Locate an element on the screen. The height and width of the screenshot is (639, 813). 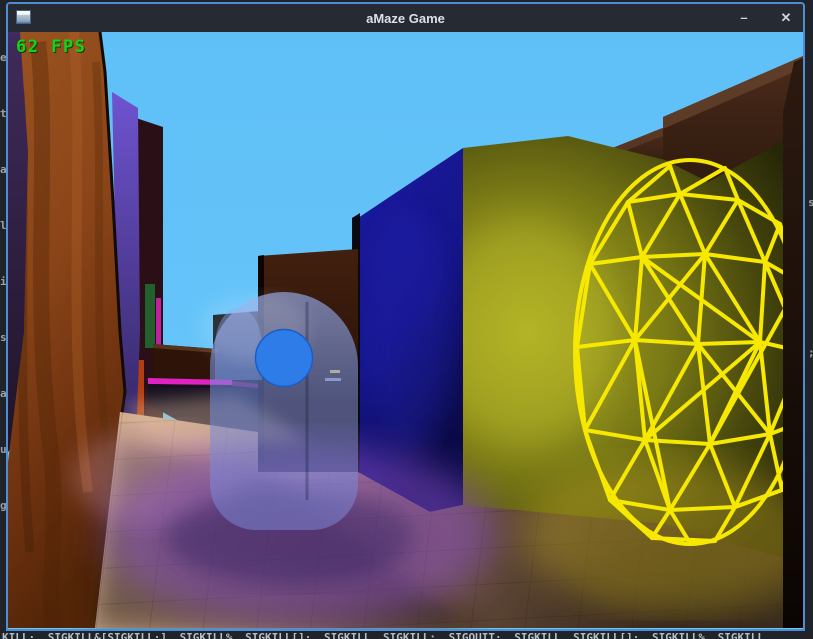
fps-counter: 62 FPS is located at coordinates (51, 47).